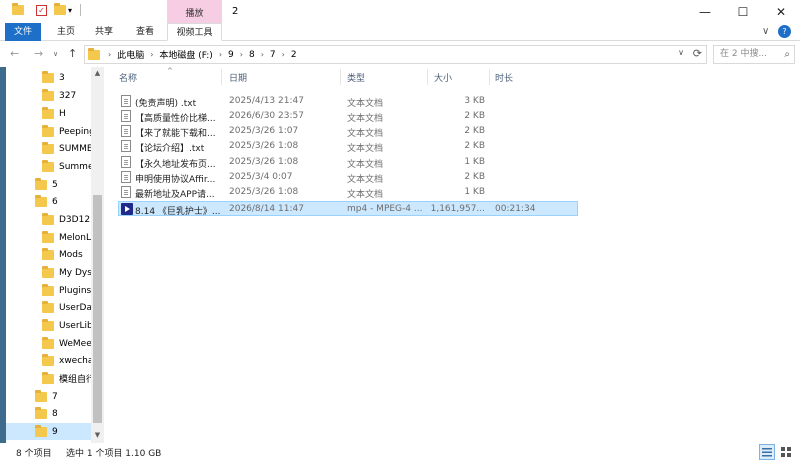 The width and height of the screenshot is (800, 465). I want to click on crumb-drive-f: 本地磁盘 (F:), so click(185, 54).